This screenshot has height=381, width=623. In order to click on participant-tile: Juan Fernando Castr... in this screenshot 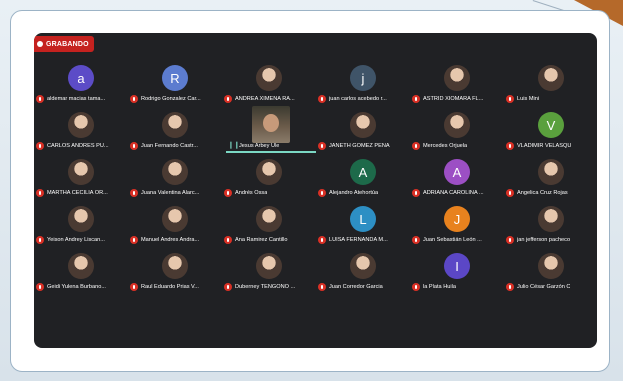, I will do `click(175, 129)`.